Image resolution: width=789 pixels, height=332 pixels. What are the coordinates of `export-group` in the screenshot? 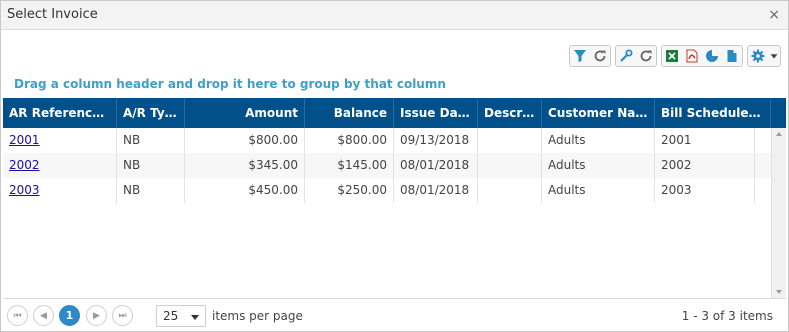 It's located at (702, 56).